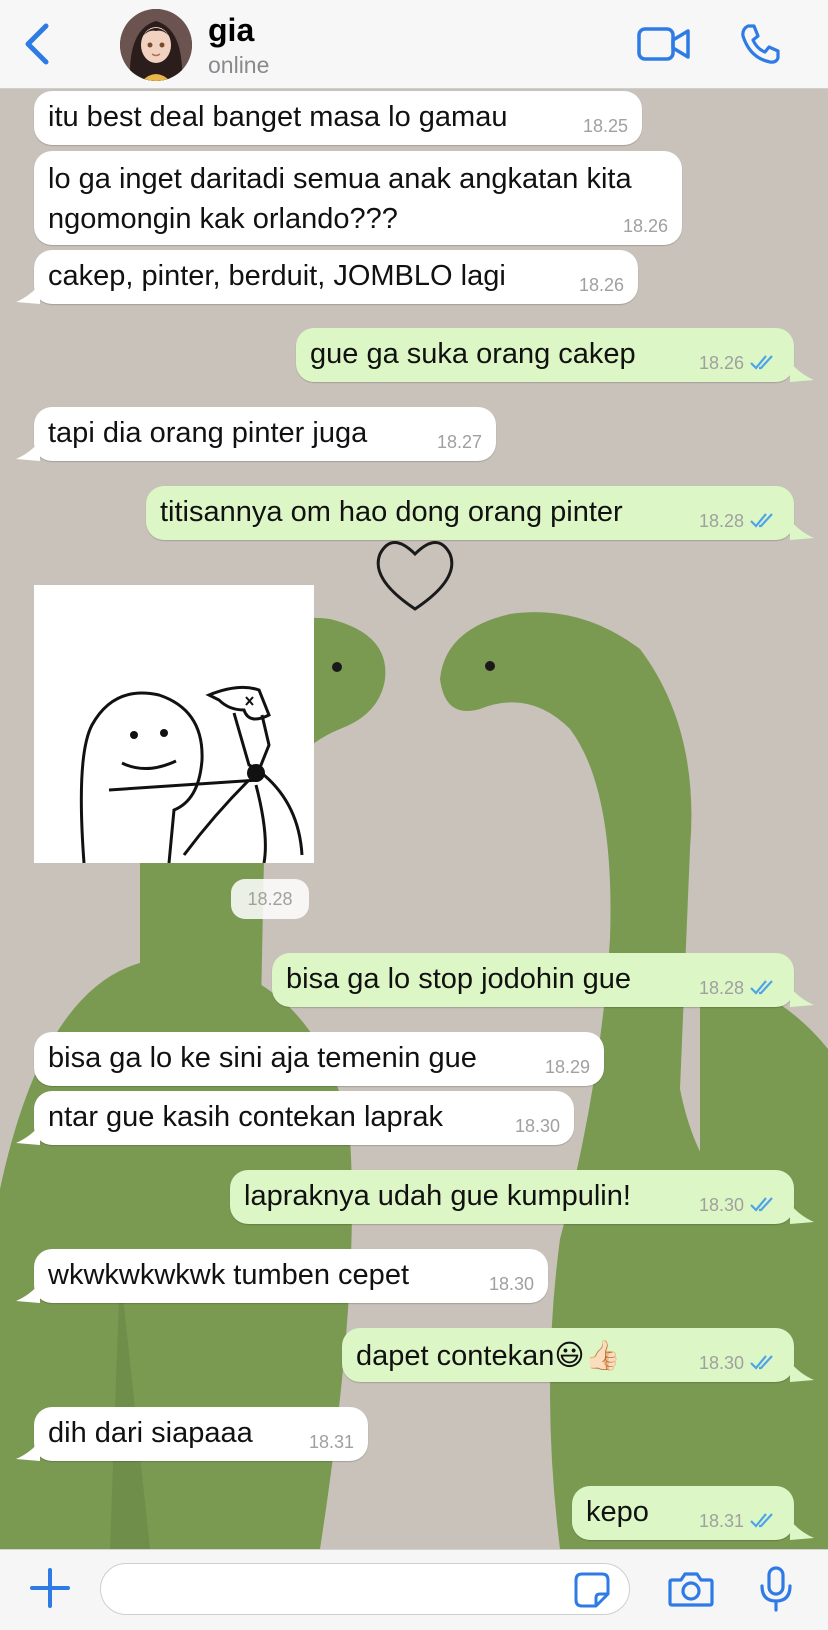  I want to click on plus-icon, so click(50, 1588).